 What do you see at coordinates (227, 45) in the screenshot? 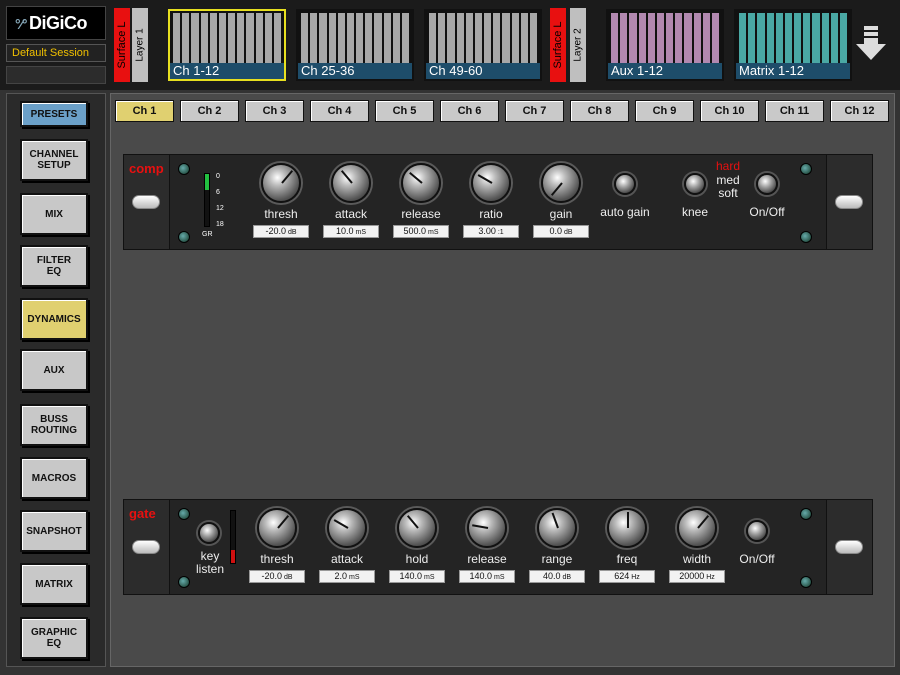
I see `bank-ch-1-12: Ch 1-12` at bounding box center [227, 45].